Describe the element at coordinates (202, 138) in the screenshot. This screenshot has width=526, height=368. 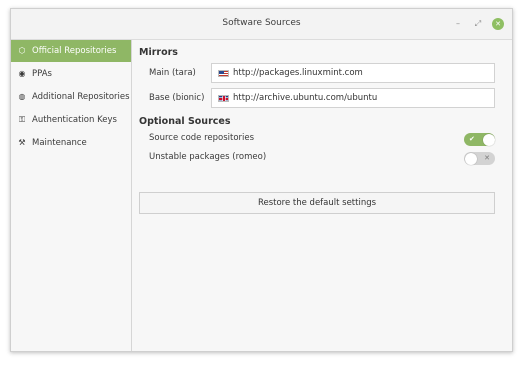
I see `source-code-label: Source code repositories` at that location.